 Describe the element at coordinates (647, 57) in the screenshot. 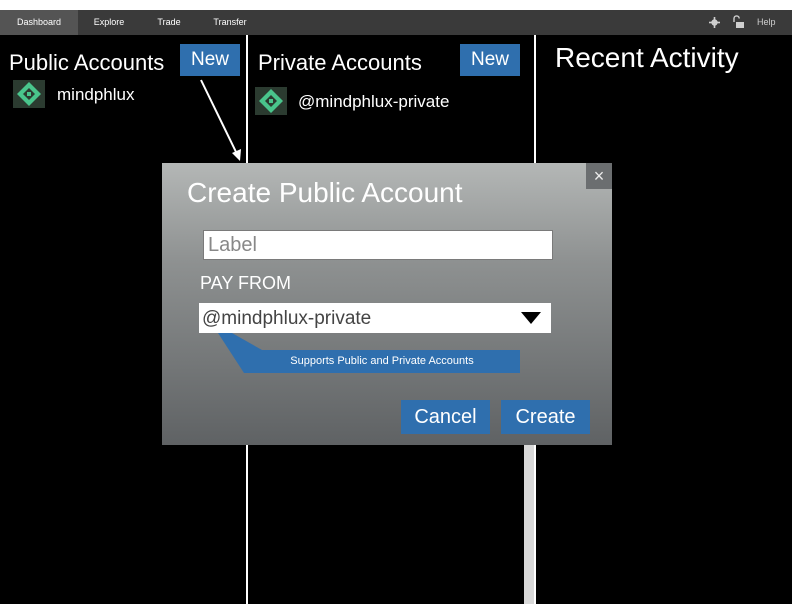

I see `recent-activity-title: Recent Activity` at that location.